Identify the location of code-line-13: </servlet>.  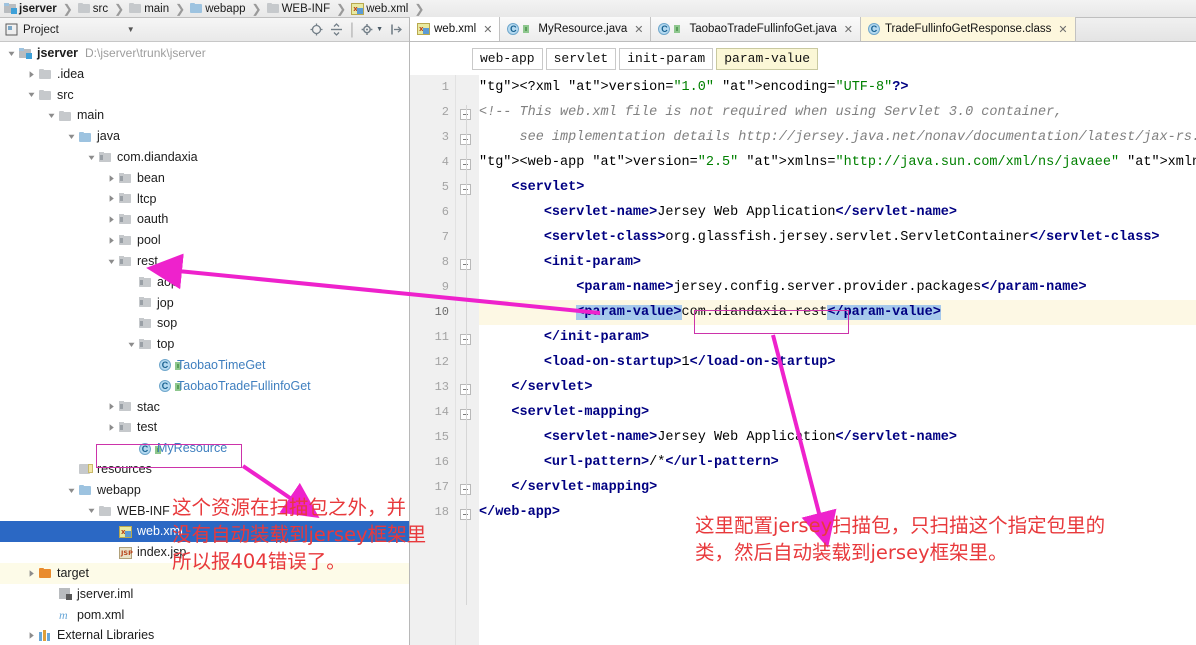
(837, 387).